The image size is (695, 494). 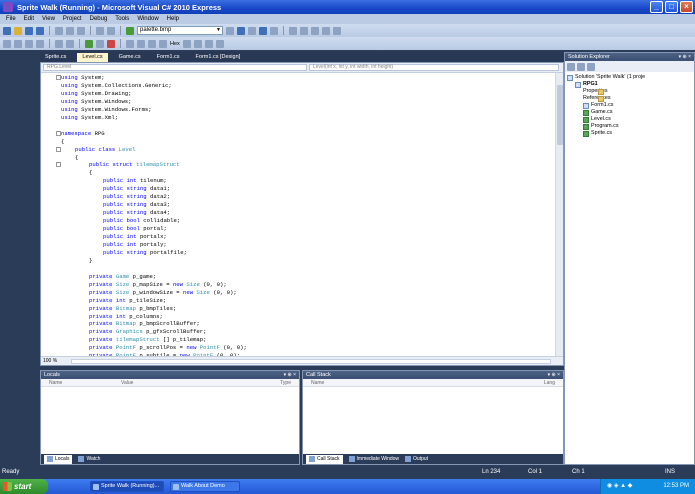 What do you see at coordinates (99, 19) in the screenshot?
I see `menu-debug: Debug` at bounding box center [99, 19].